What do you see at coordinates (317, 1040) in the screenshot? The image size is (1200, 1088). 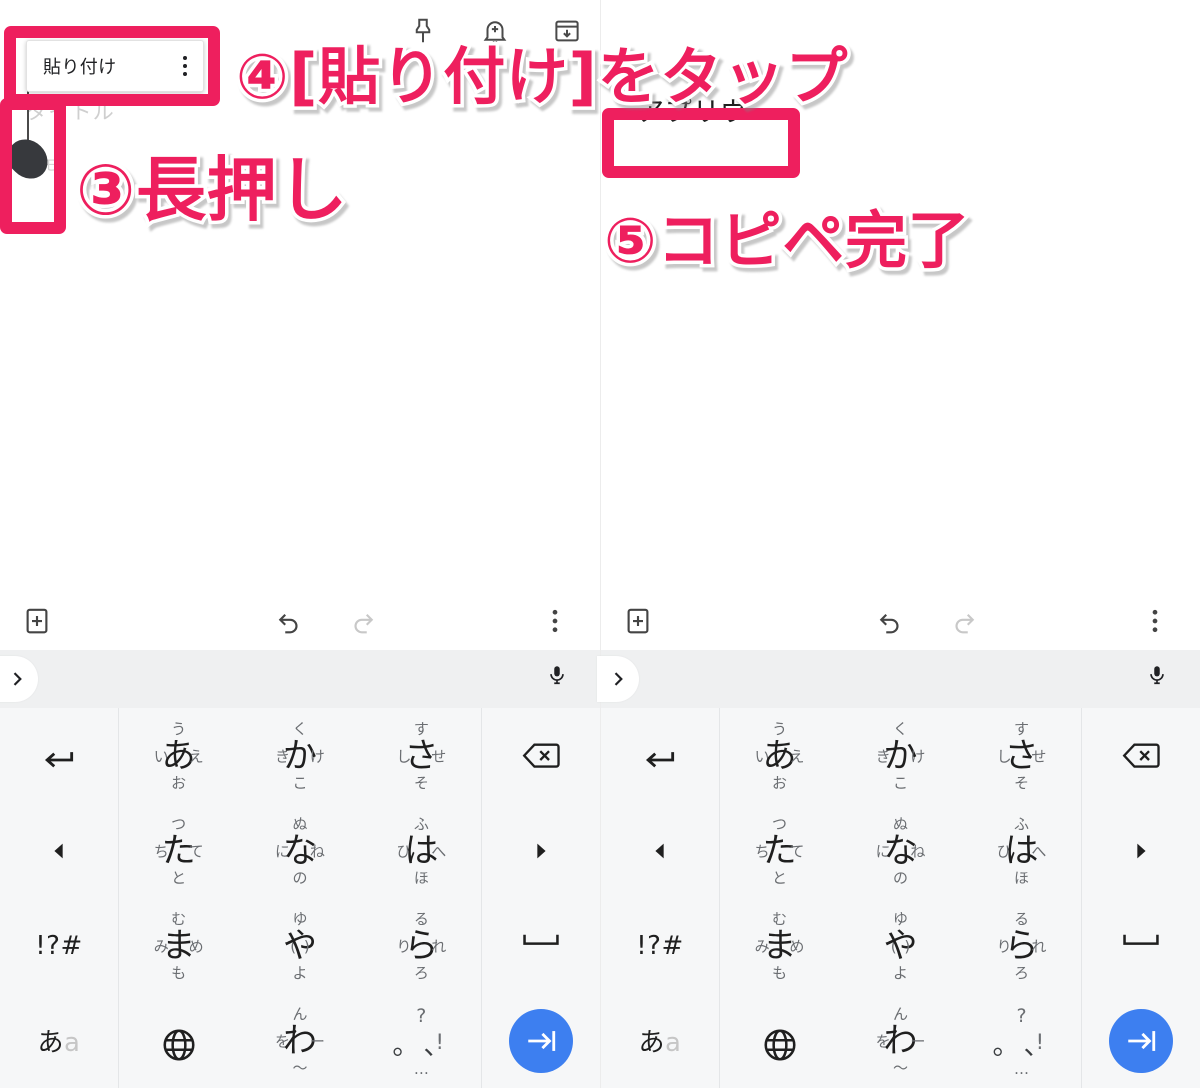 I see `flick-right: ー` at bounding box center [317, 1040].